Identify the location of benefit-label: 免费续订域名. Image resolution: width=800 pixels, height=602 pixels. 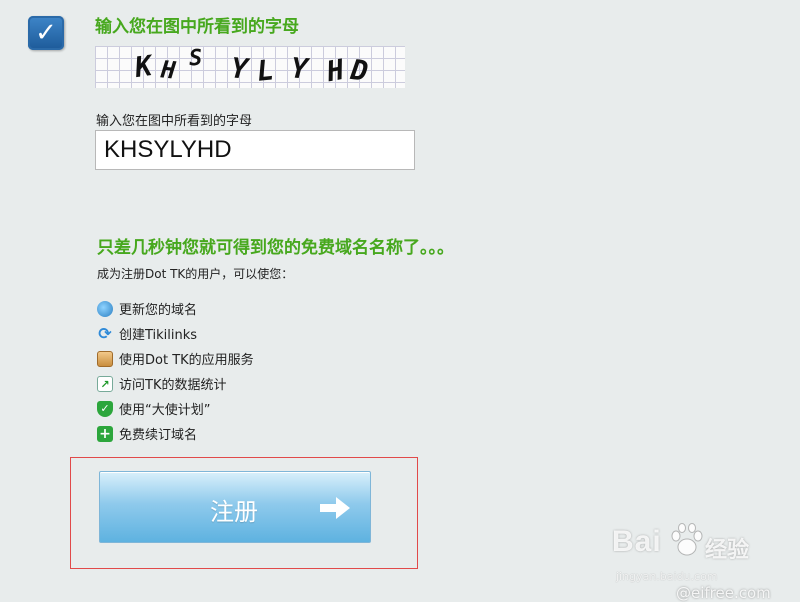
(158, 435).